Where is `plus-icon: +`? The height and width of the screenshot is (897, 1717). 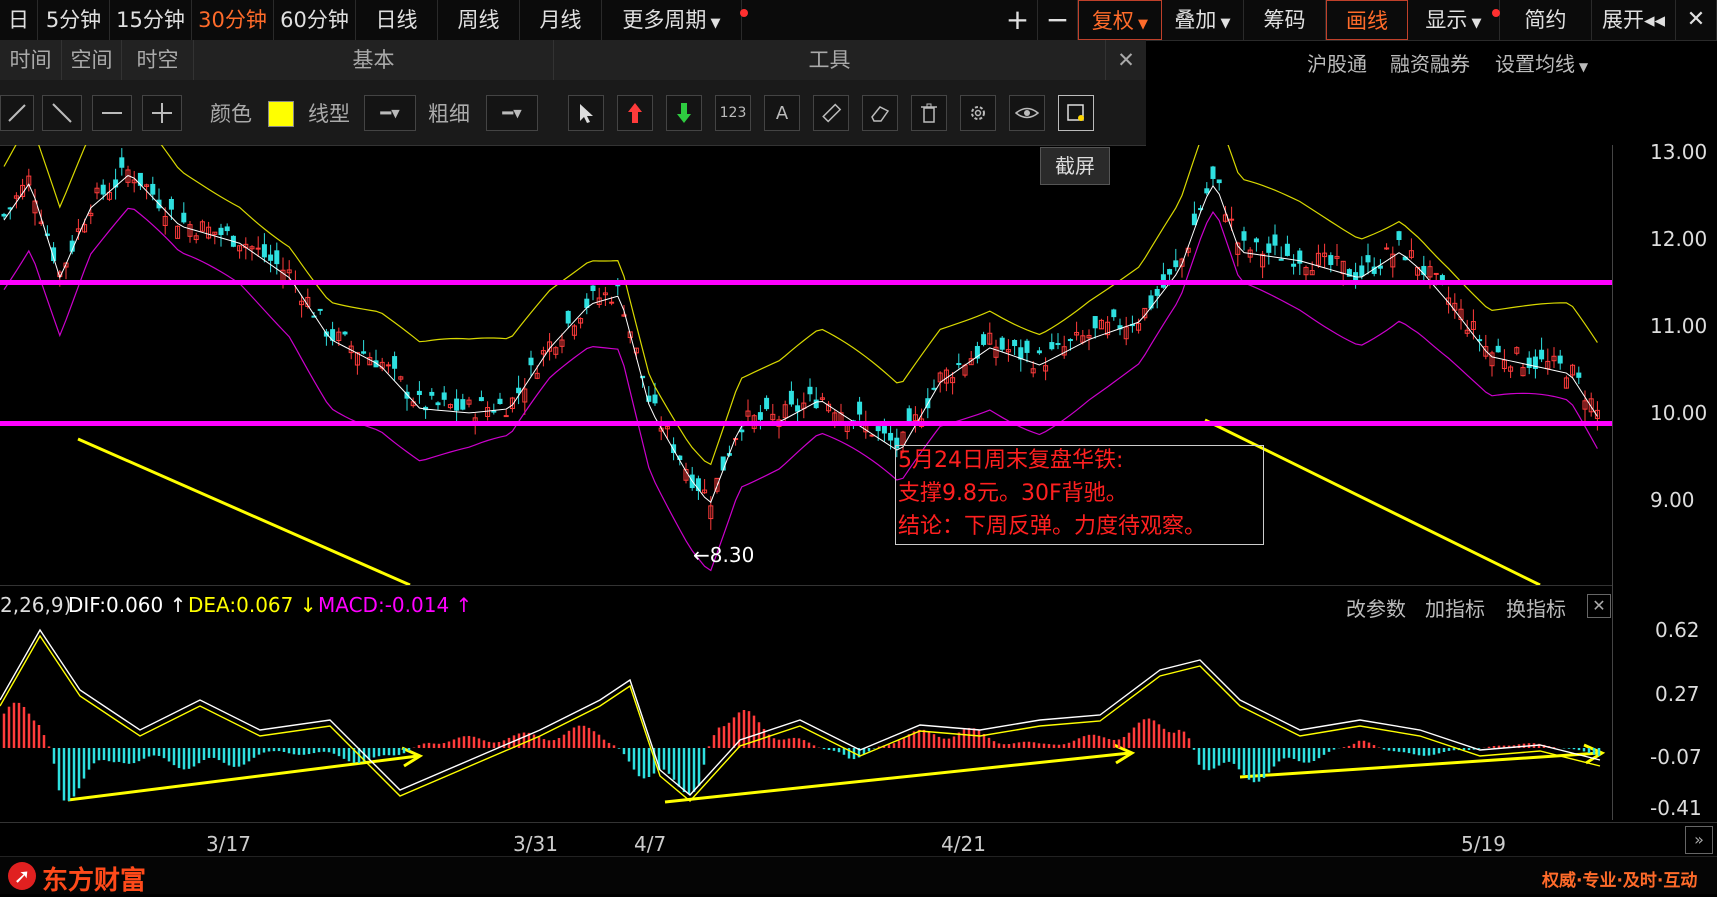
plus-icon: + is located at coordinates (1018, 20).